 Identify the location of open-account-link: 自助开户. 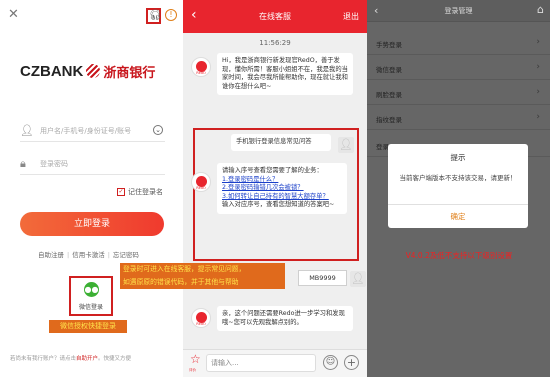
(87, 359).